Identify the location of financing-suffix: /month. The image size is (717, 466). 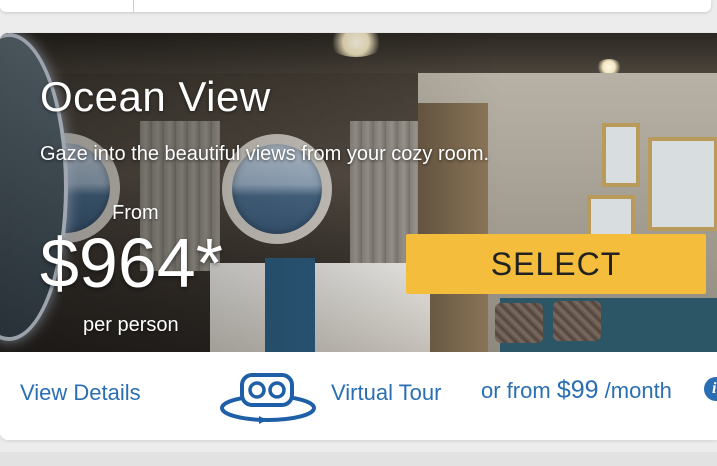
(638, 390).